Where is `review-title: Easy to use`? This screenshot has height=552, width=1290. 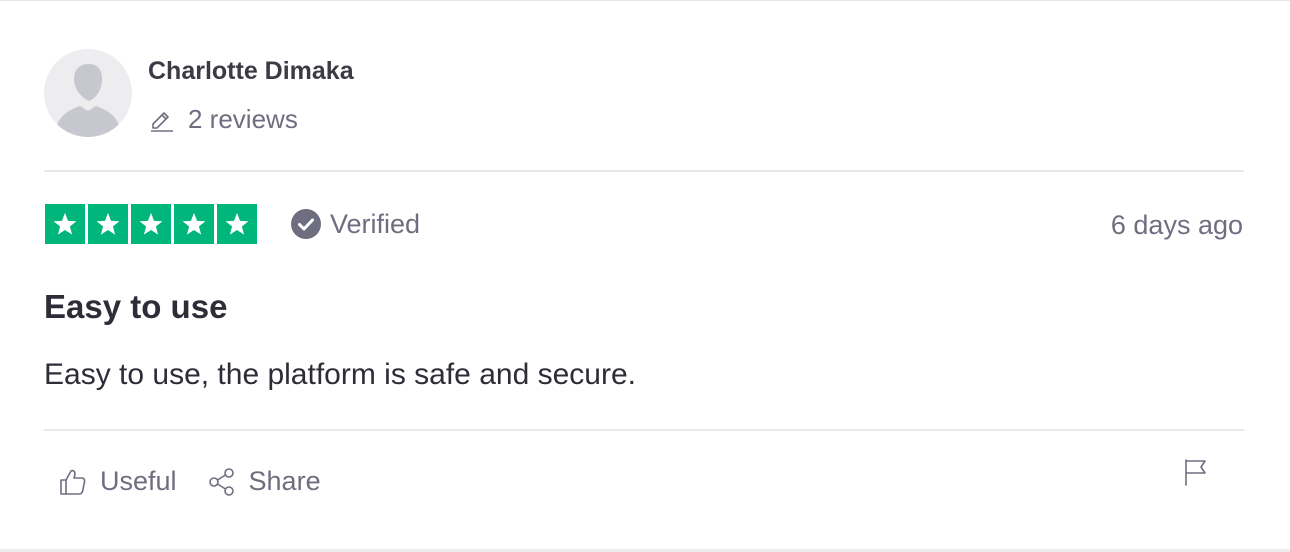
review-title: Easy to use is located at coordinates (136, 306).